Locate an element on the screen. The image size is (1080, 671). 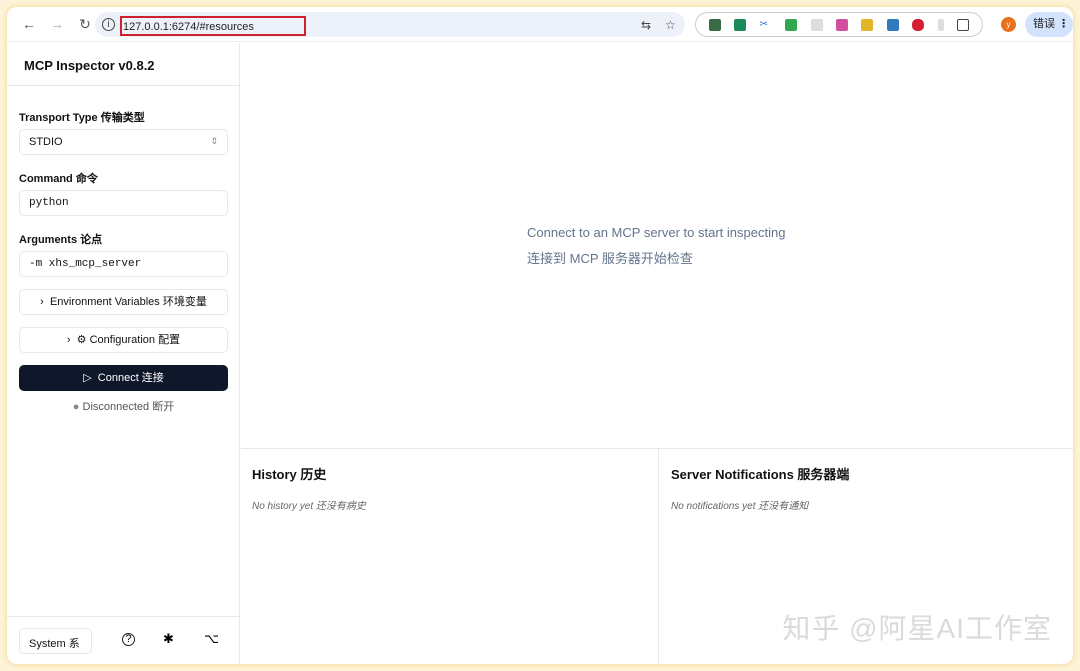
history-pane: History 历史 No history yet 还没有病史 is located at coordinates (450, 556).